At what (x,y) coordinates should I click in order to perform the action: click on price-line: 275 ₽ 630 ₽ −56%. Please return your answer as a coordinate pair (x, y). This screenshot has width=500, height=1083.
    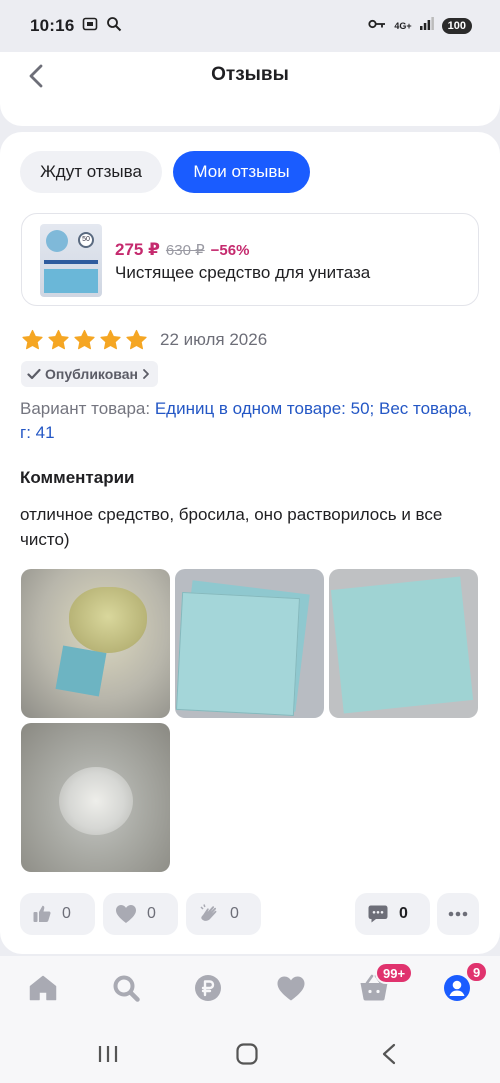
    Looking at the image, I should click on (182, 250).